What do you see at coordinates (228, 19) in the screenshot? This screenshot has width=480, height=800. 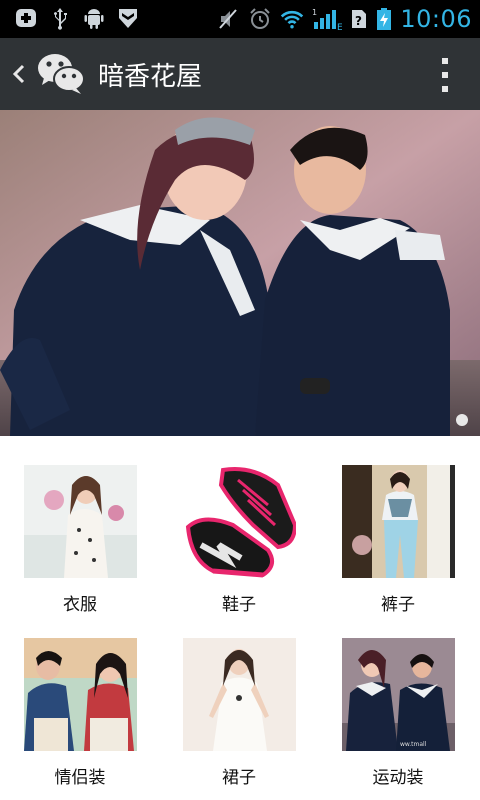 I see `mute-icon` at bounding box center [228, 19].